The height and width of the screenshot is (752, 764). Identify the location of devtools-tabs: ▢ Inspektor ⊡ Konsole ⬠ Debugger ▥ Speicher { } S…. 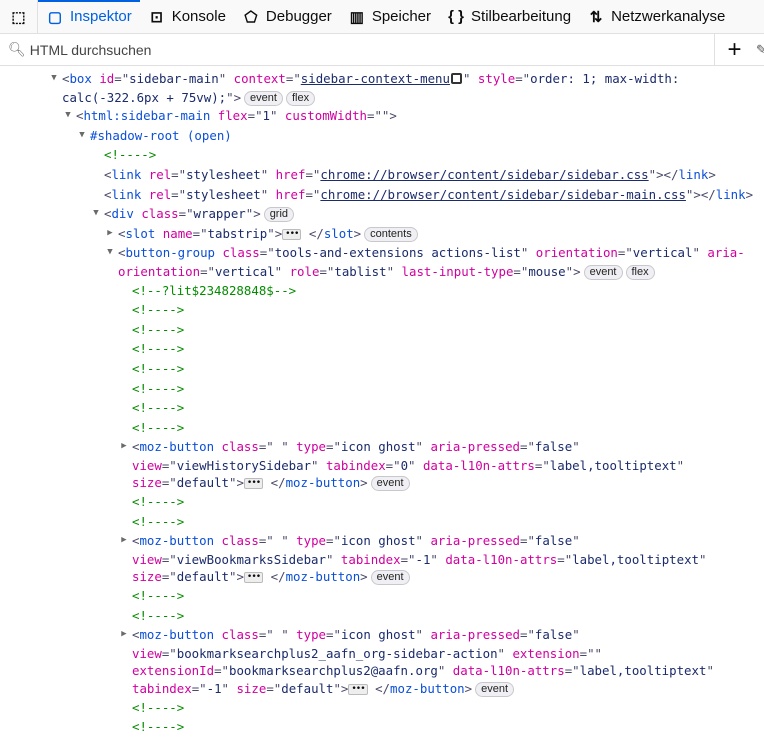
(385, 16).